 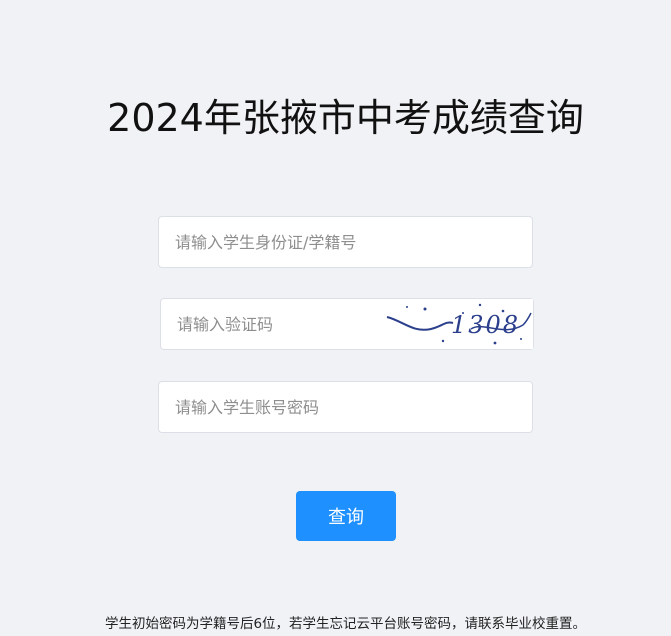 What do you see at coordinates (345, 623) in the screenshot?
I see `password-notice: 学生初始密码为学籍号后6位，若学生忘记云平台账号密码，请联系毕业校重置。` at bounding box center [345, 623].